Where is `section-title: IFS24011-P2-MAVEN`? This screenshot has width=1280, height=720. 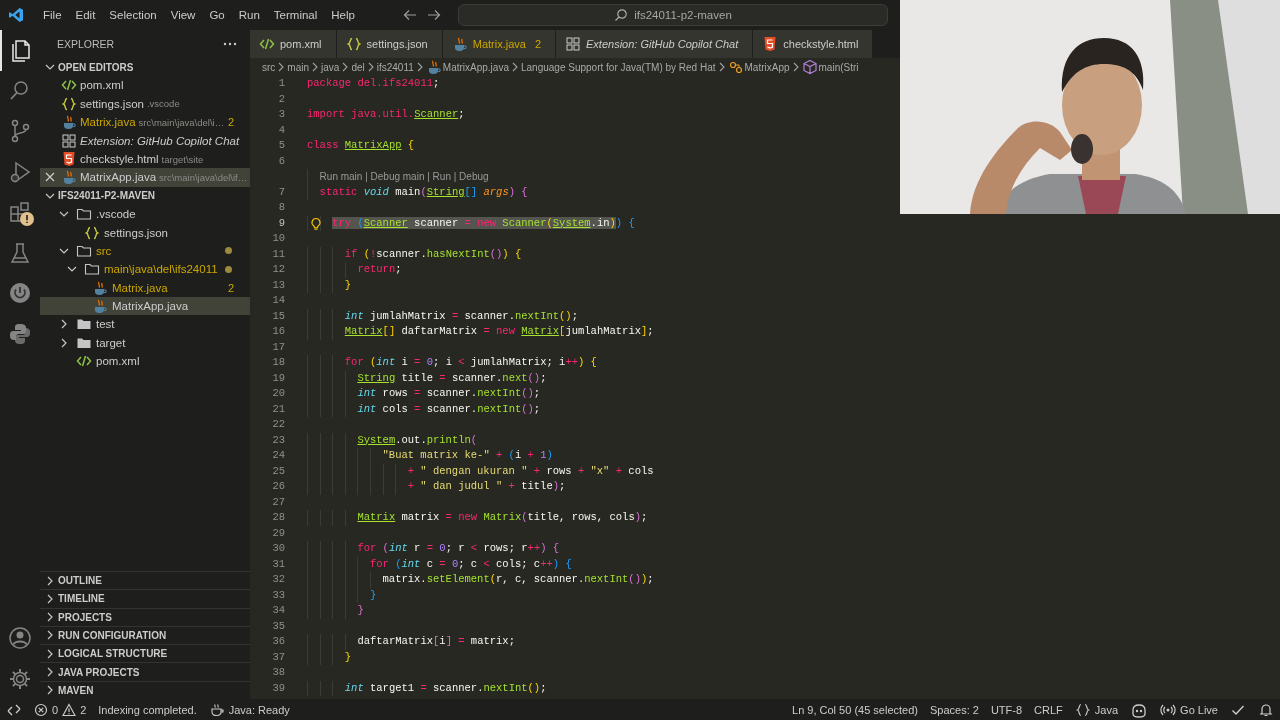 section-title: IFS24011-P2-MAVEN is located at coordinates (107, 196).